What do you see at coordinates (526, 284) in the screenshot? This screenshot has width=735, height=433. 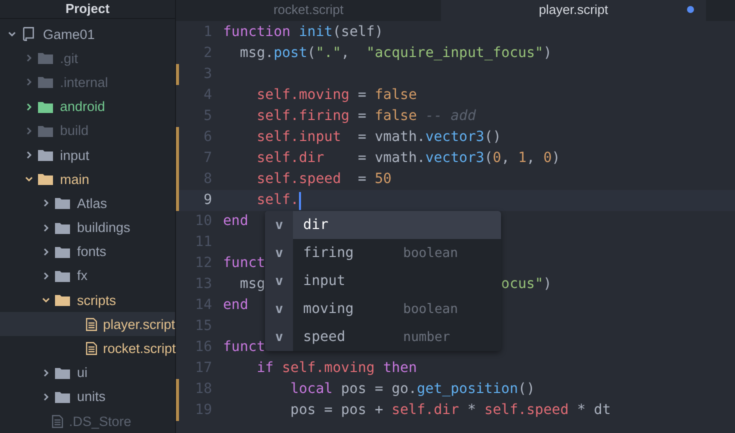 I see `code-line: ocus")` at bounding box center [526, 284].